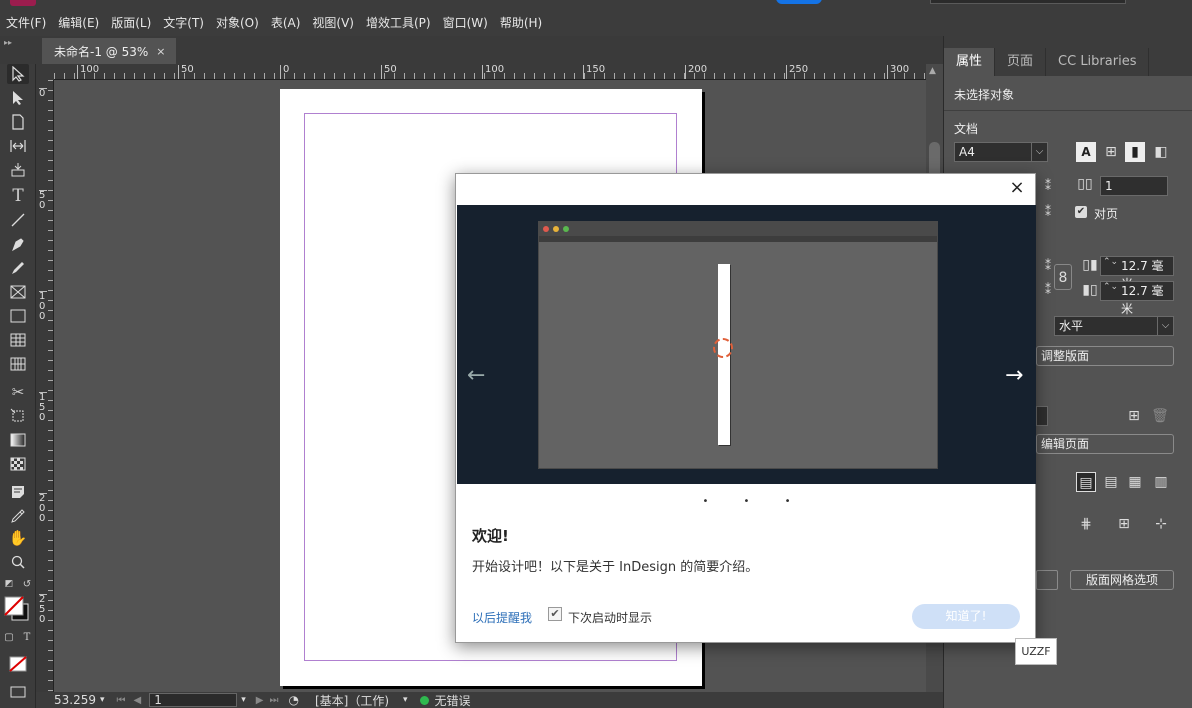 Image resolution: width=1192 pixels, height=708 pixels. What do you see at coordinates (131, 22) in the screenshot?
I see `menu-layout: 版面(L)` at bounding box center [131, 22].